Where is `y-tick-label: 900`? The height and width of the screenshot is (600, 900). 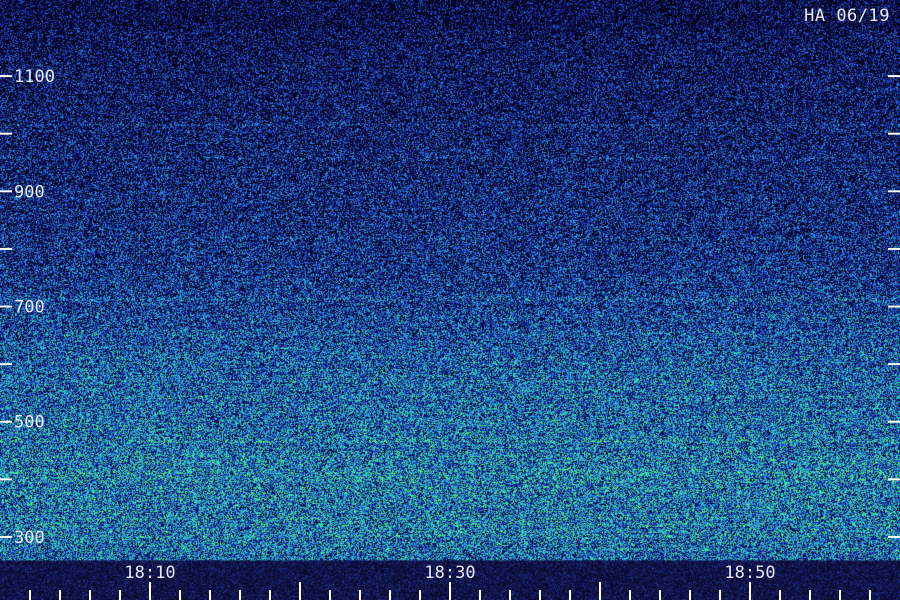
y-tick-label: 900 is located at coordinates (29, 192).